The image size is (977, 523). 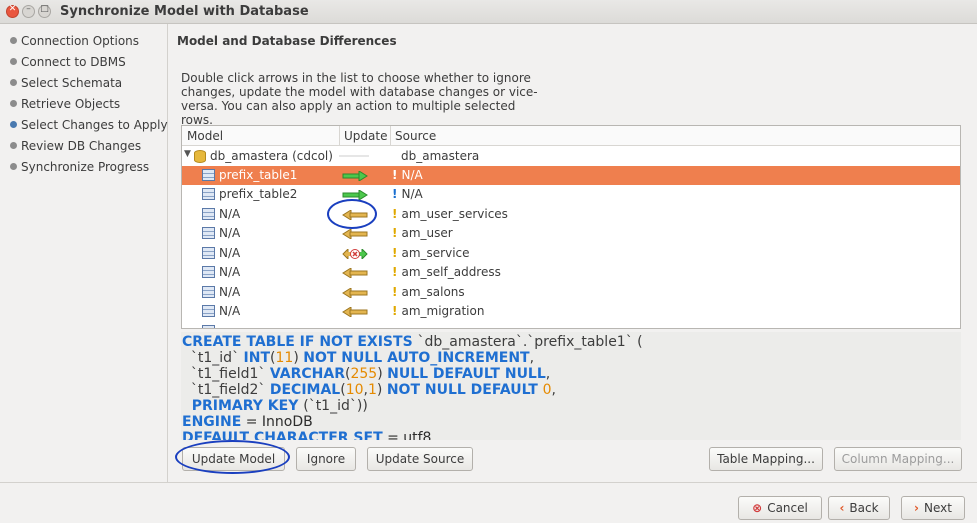 What do you see at coordinates (571, 233) in the screenshot?
I see `table-row: N/A ! am_user` at bounding box center [571, 233].